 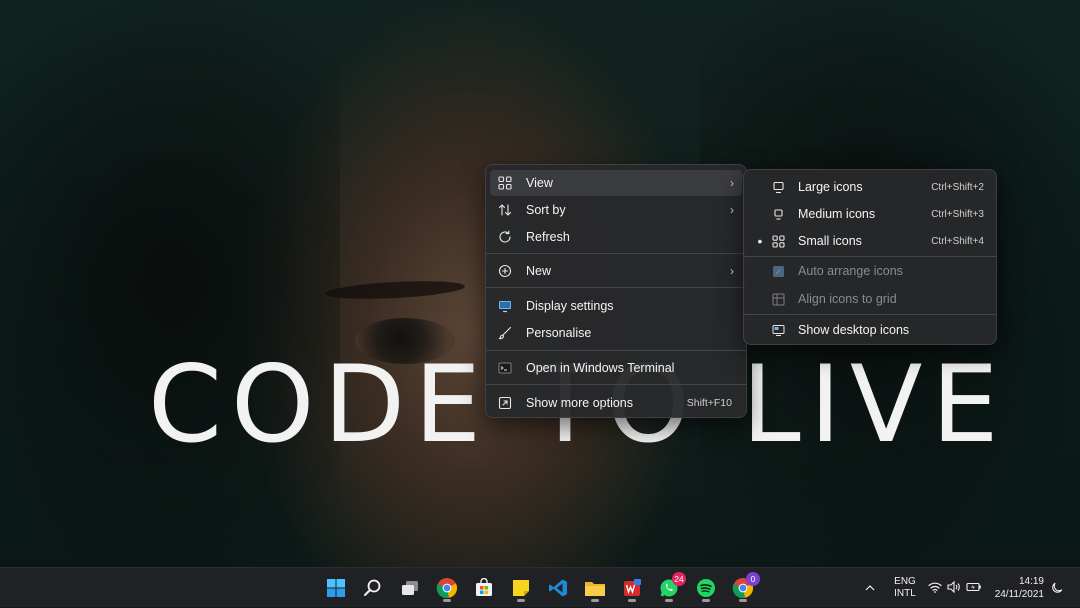 What do you see at coordinates (935, 588) in the screenshot?
I see `wifi-icon` at bounding box center [935, 588].